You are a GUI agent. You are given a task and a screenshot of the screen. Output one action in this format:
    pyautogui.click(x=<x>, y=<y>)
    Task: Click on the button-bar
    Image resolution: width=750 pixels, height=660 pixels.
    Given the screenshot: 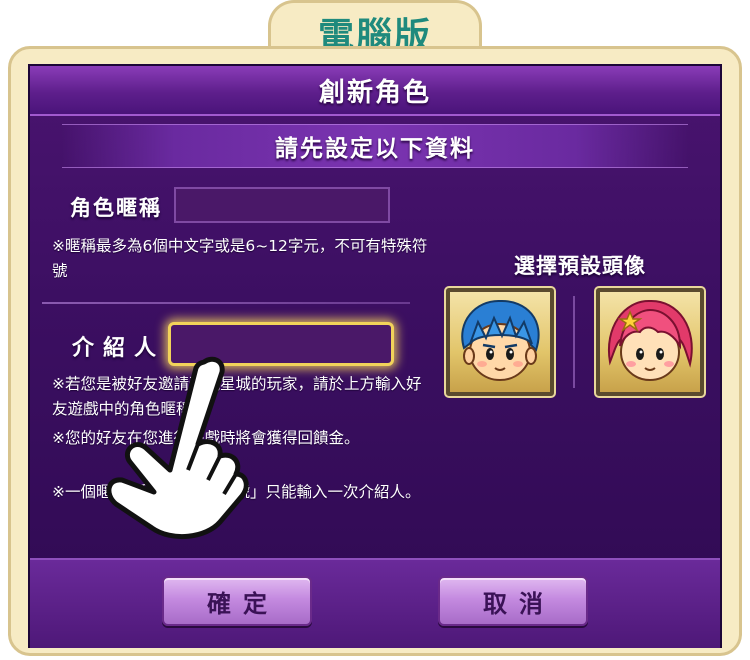 What is the action you would take?
    pyautogui.click(x=375, y=603)
    